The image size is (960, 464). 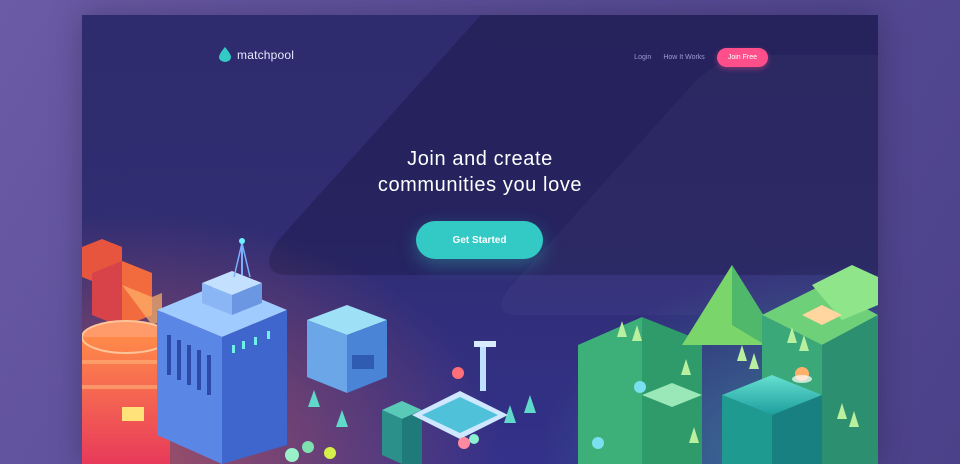 What do you see at coordinates (266, 54) in the screenshot?
I see `logo-text: matchpool` at bounding box center [266, 54].